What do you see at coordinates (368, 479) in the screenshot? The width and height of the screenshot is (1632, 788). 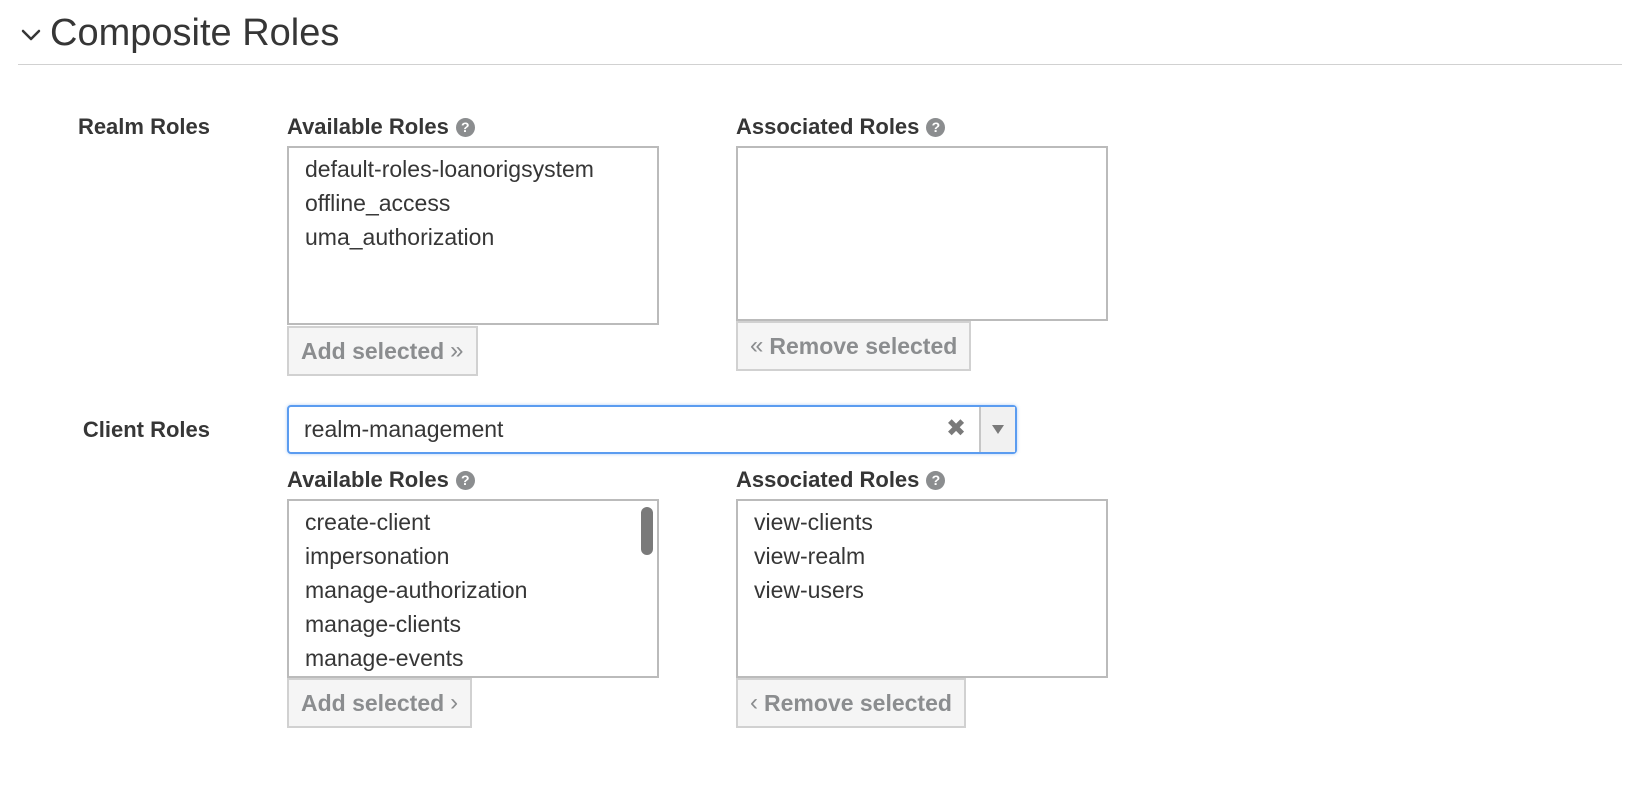 I see `client-available-roles-label-text: Available Roles` at bounding box center [368, 479].